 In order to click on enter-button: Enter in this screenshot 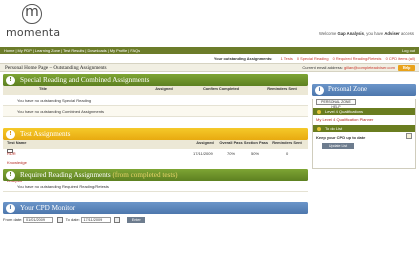, I will do `click(136, 219)`.